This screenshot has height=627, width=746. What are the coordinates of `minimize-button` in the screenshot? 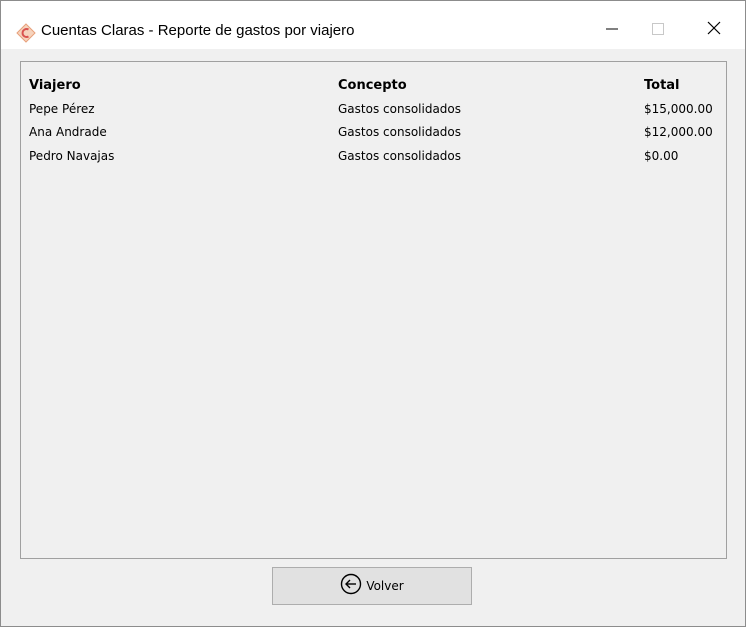 It's located at (612, 29).